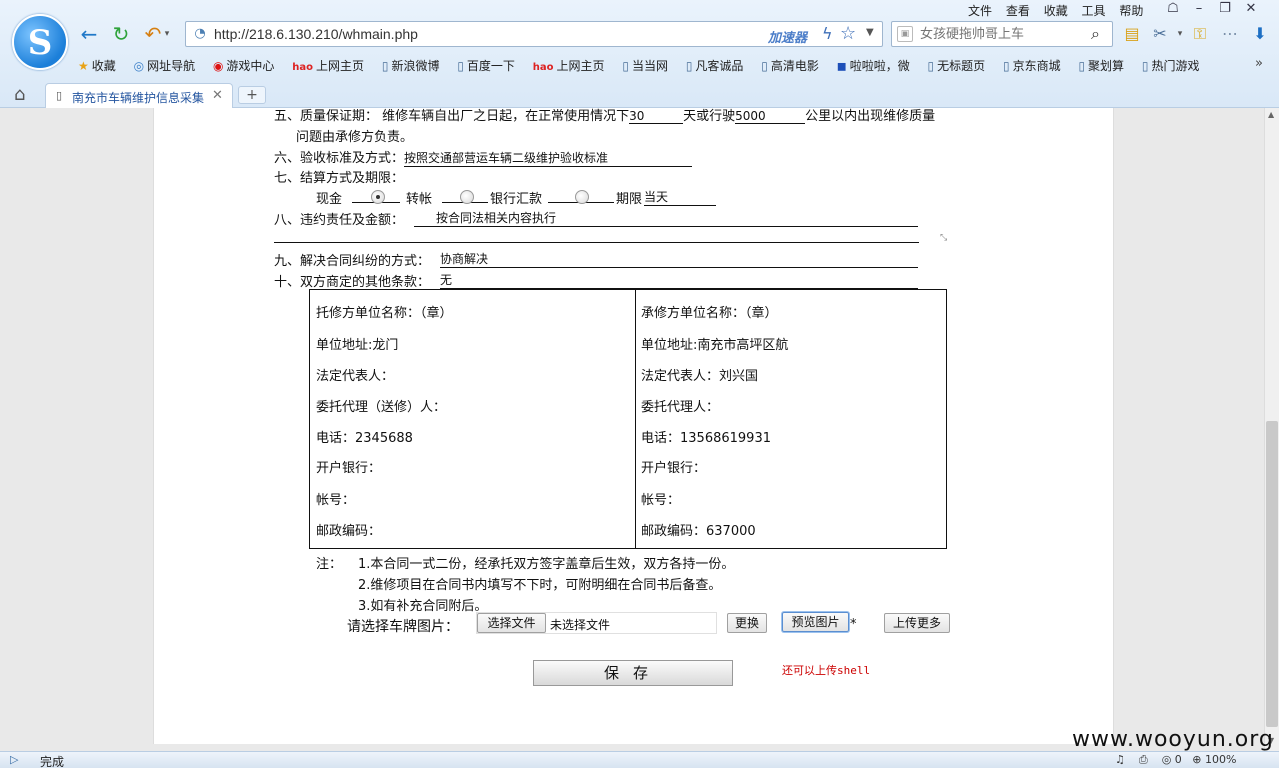  I want to click on adblock-icon: ◎, so click(1167, 759).